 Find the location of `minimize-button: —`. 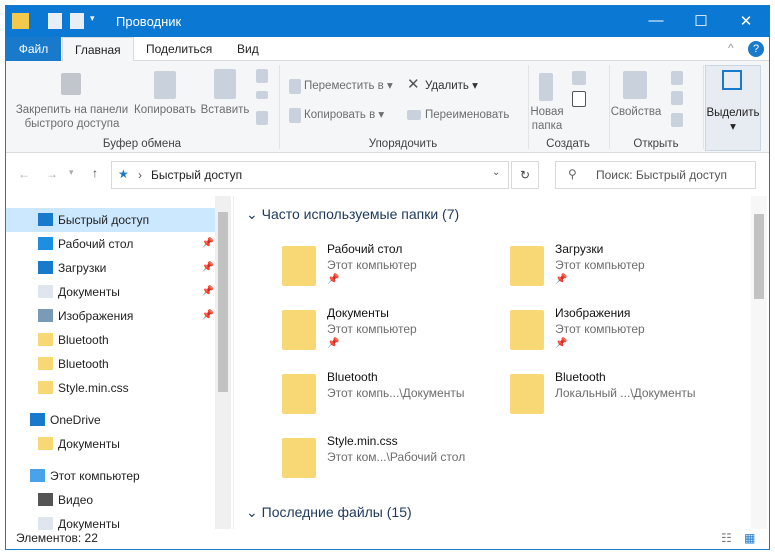

minimize-button: — is located at coordinates (656, 20).